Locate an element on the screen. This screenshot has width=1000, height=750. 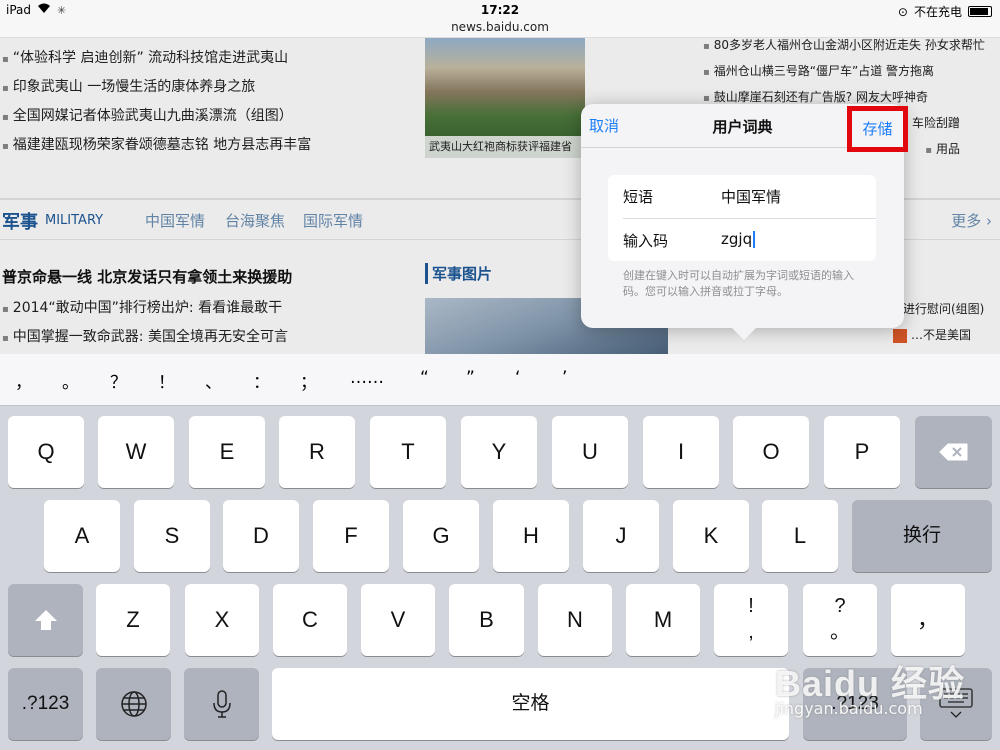
save-button: 存储 is located at coordinates (877, 129).